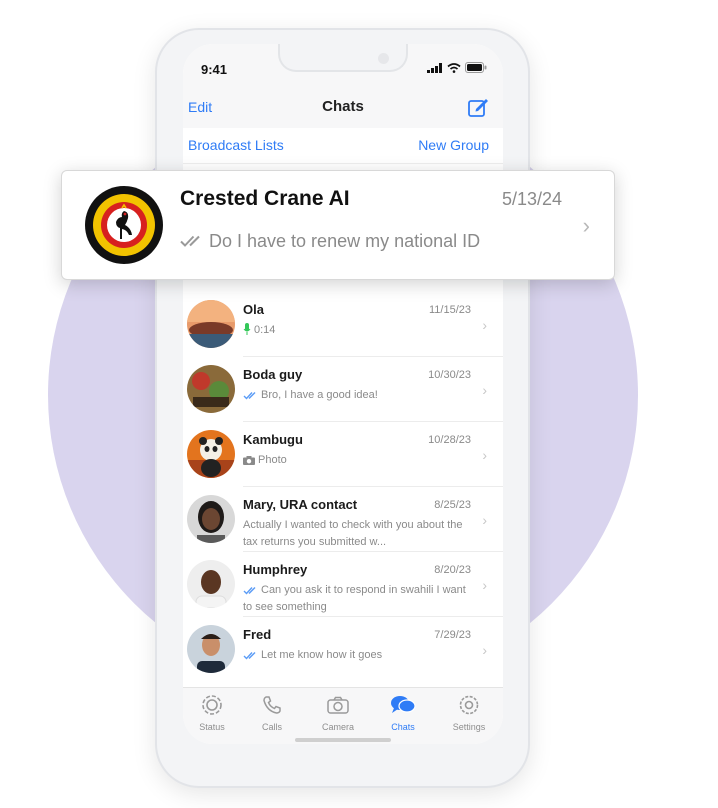 The image size is (718, 808). Describe the element at coordinates (124, 225) in the screenshot. I see `uganda-crest-icon` at that location.